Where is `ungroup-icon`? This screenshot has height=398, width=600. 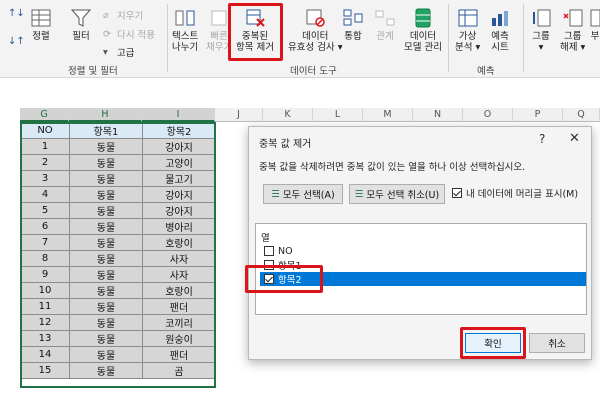
ungroup-icon is located at coordinates (573, 18).